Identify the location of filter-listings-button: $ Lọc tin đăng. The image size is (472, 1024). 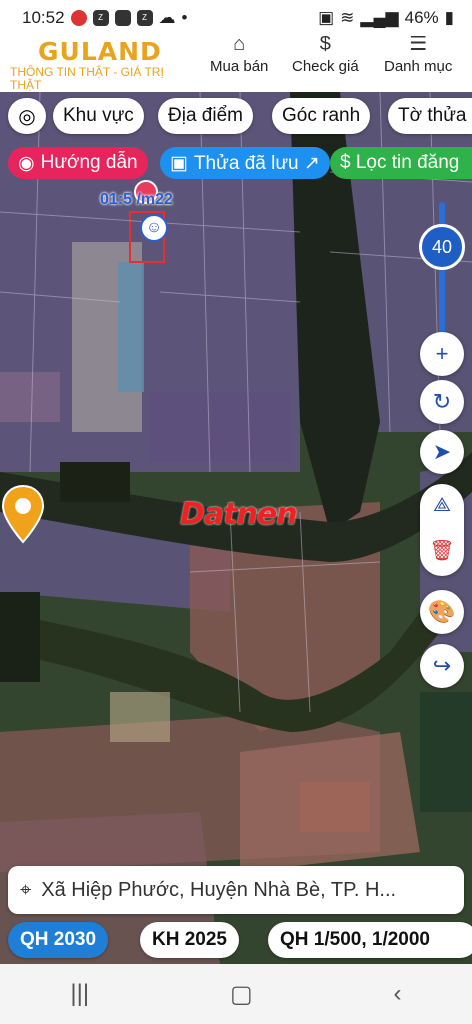
(401, 163).